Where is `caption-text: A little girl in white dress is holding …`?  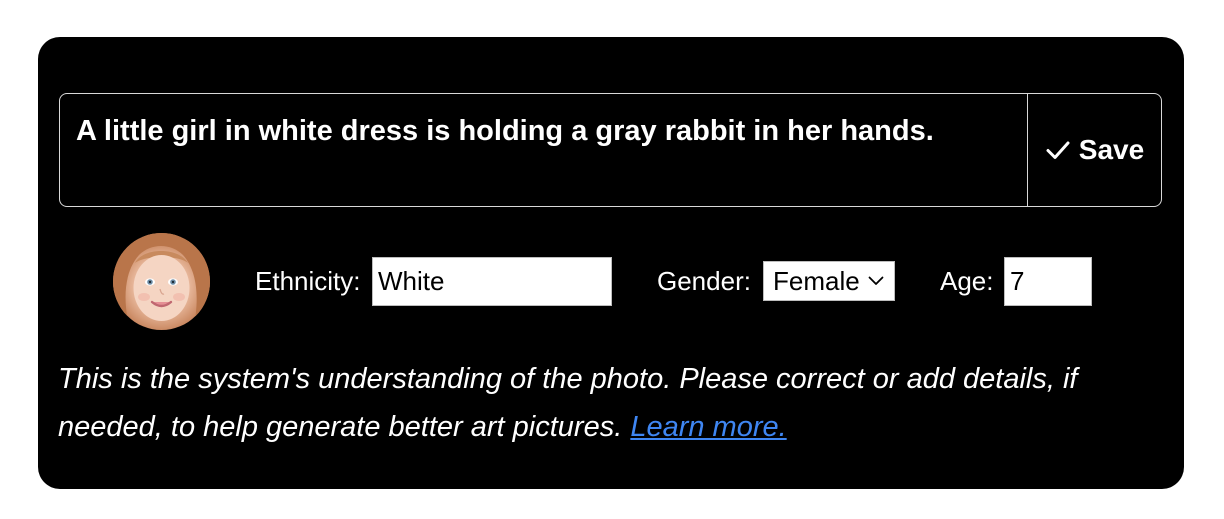 caption-text: A little girl in white dress is holding … is located at coordinates (526, 131).